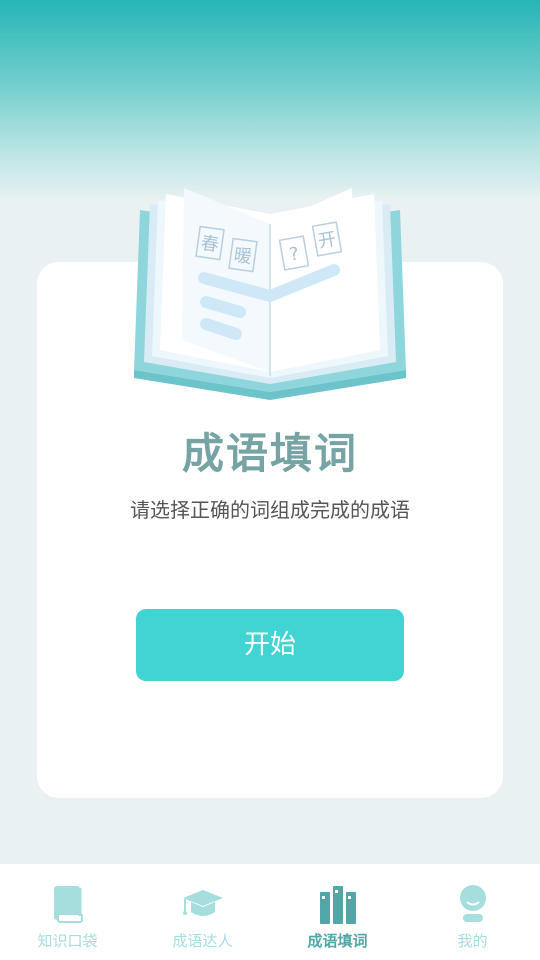 The image size is (540, 960). What do you see at coordinates (67, 941) in the screenshot?
I see `tab-label-knowledge-pocket: 知识口袋` at bounding box center [67, 941].